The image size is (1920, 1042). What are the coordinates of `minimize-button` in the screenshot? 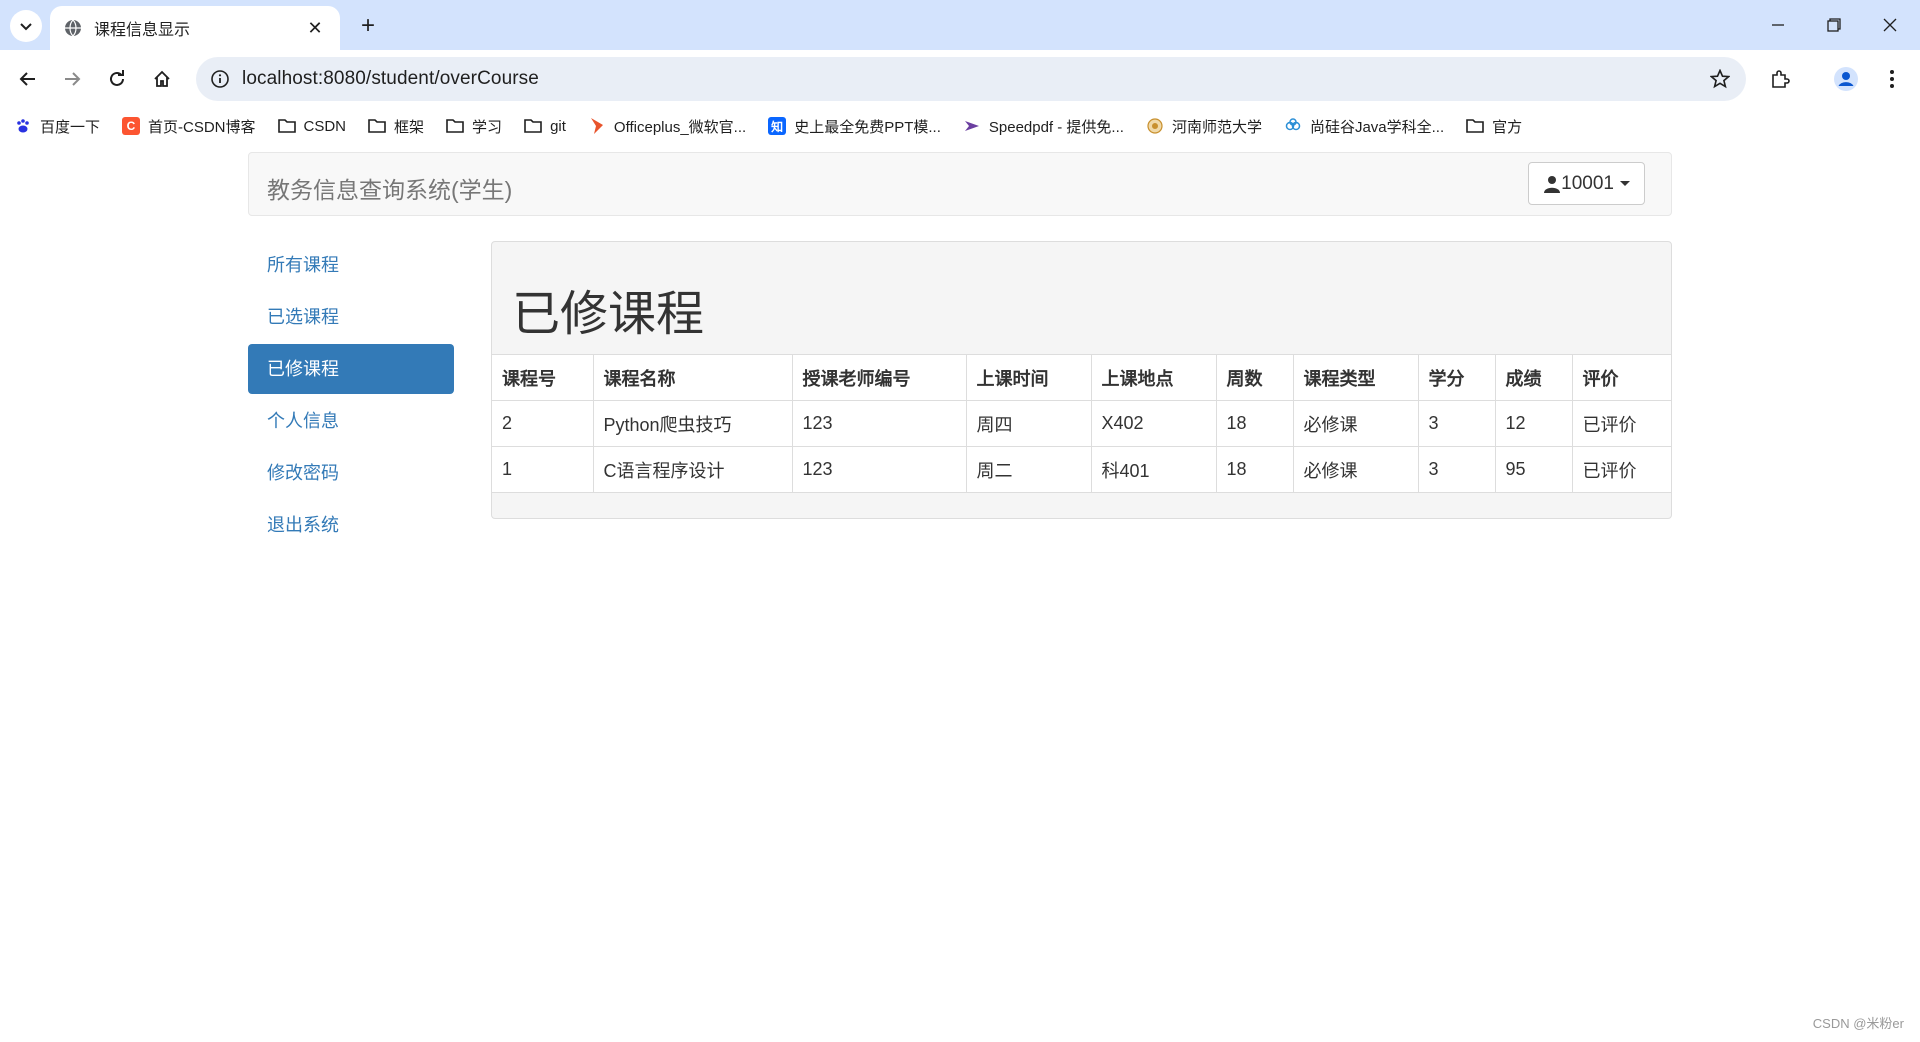 It's located at (1778, 25).